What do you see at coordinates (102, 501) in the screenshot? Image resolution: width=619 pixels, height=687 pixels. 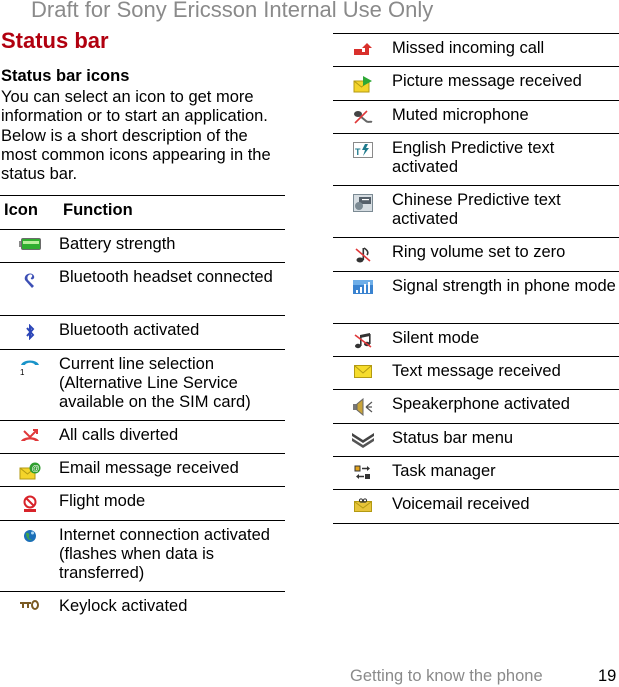 I see `row-label: Flight mode` at bounding box center [102, 501].